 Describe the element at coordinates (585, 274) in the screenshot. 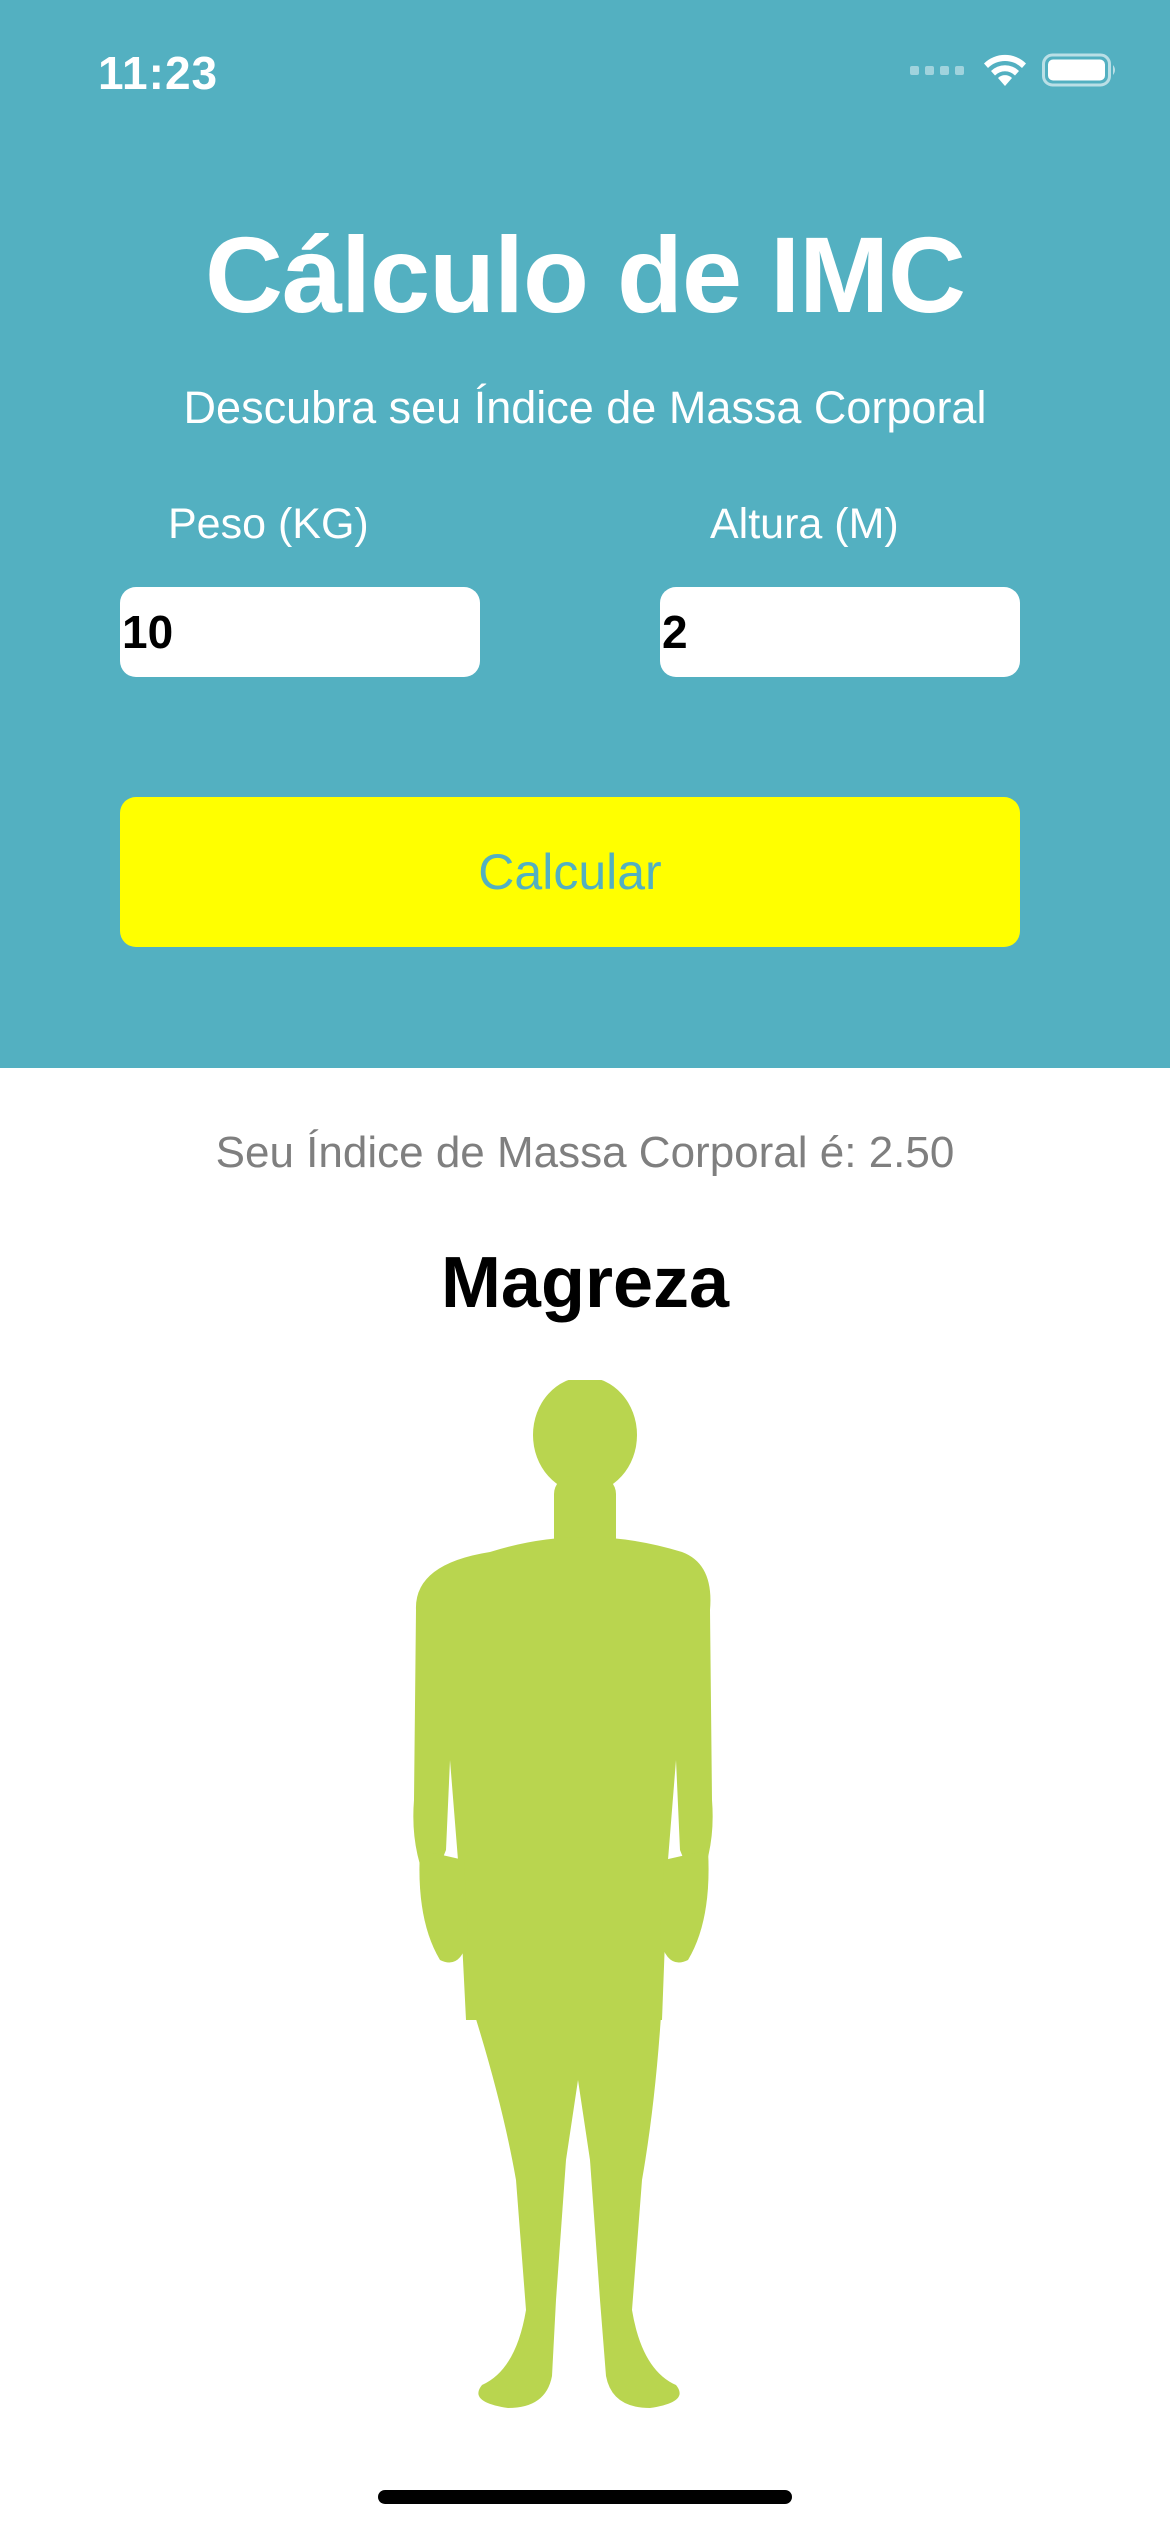

I see `page-title: Cálculo de IMC` at that location.